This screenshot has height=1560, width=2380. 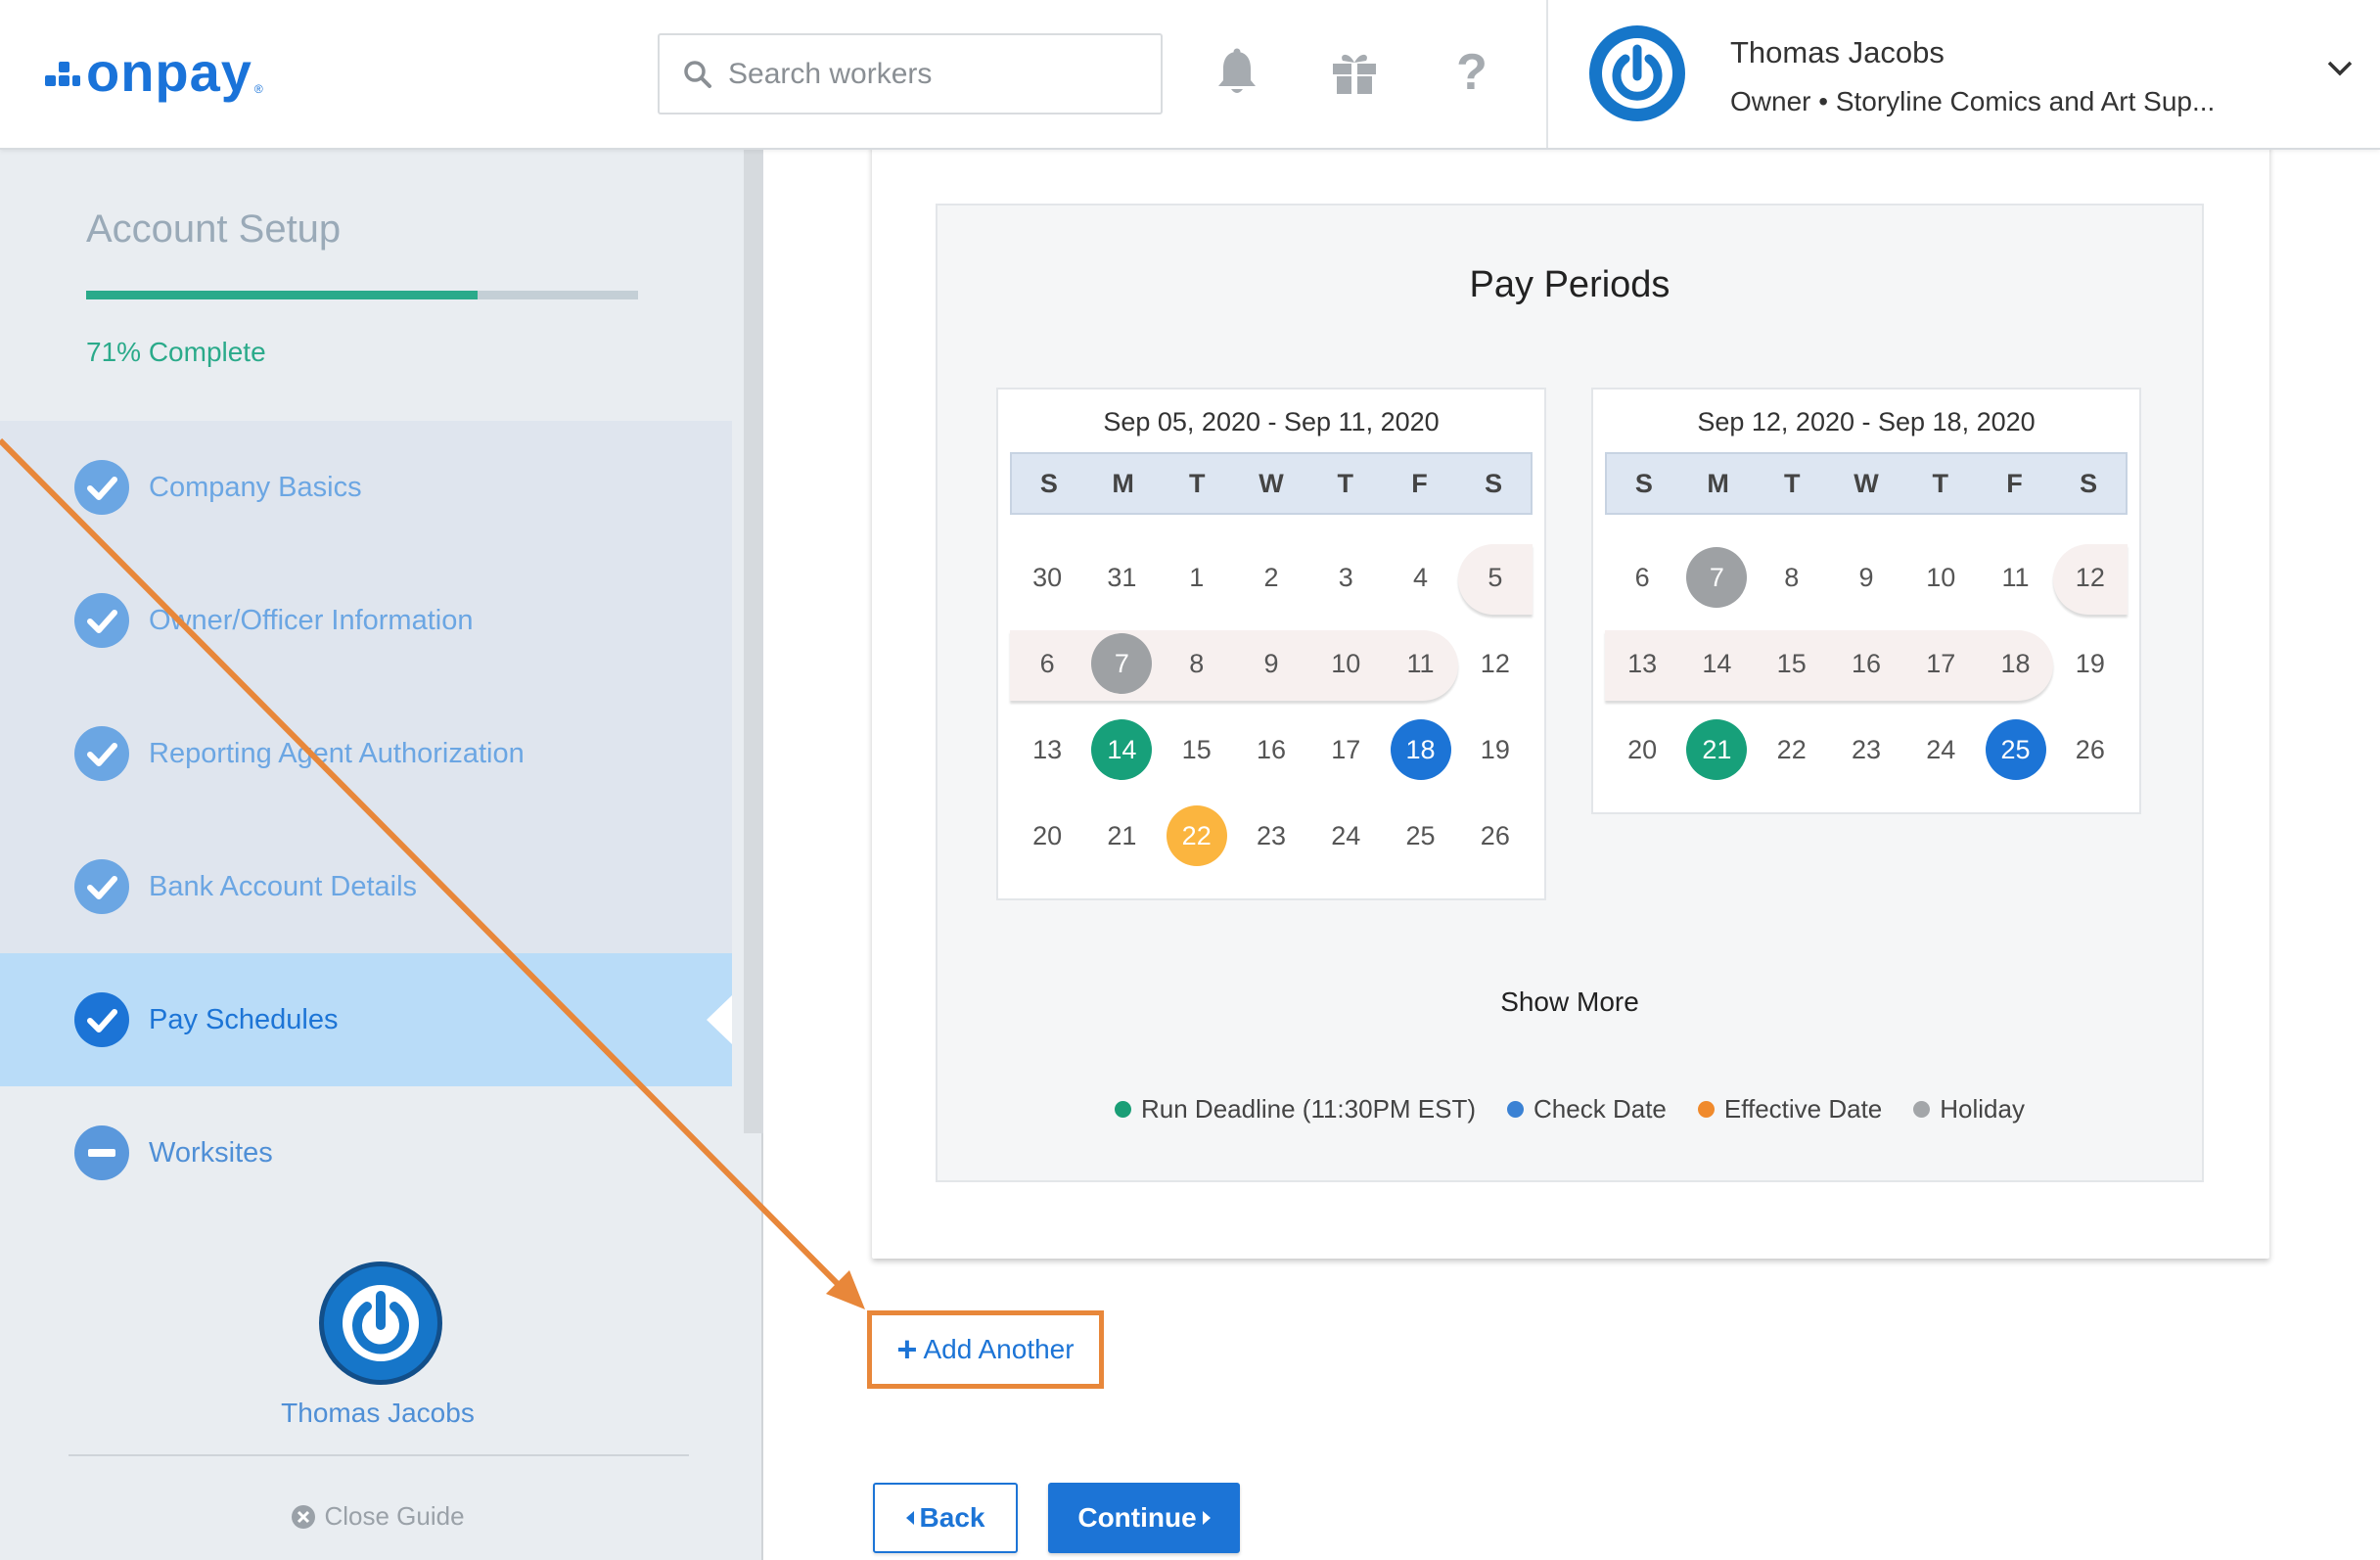 I want to click on legend-item: Holiday, so click(x=1969, y=1109).